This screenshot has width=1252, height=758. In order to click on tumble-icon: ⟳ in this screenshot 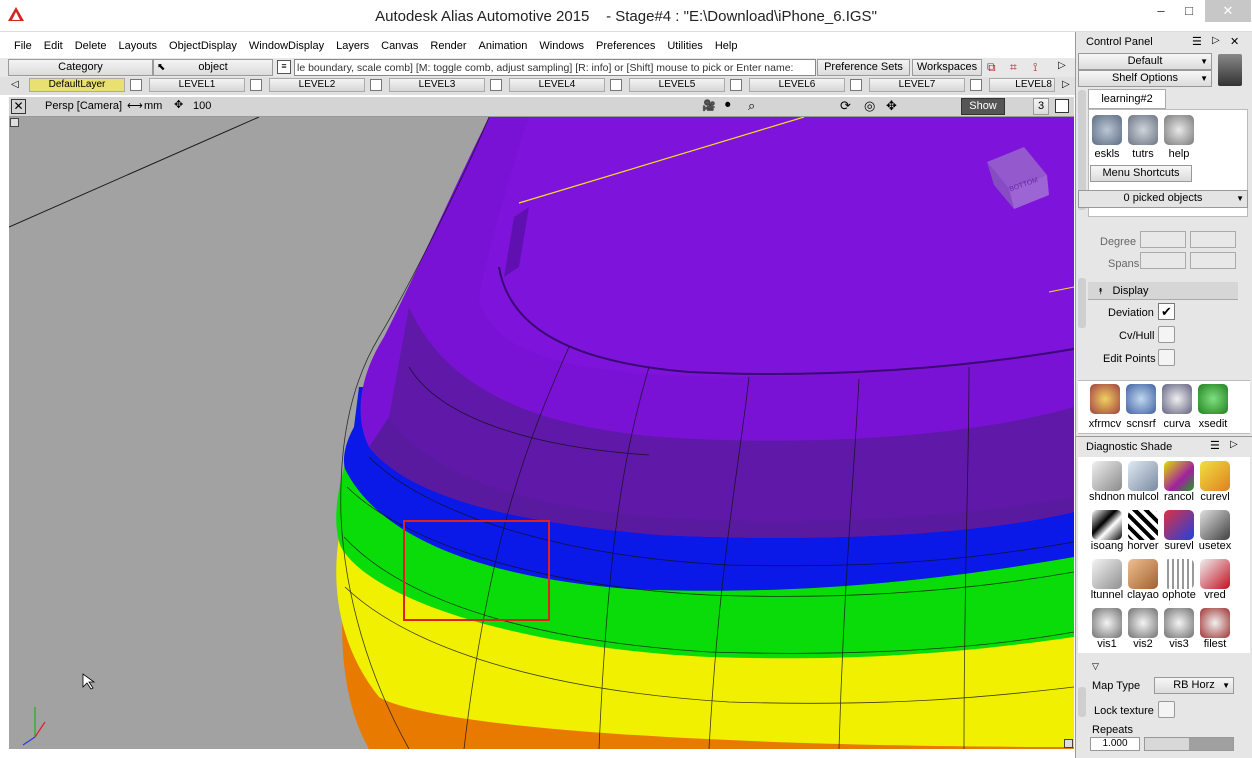, I will do `click(845, 106)`.